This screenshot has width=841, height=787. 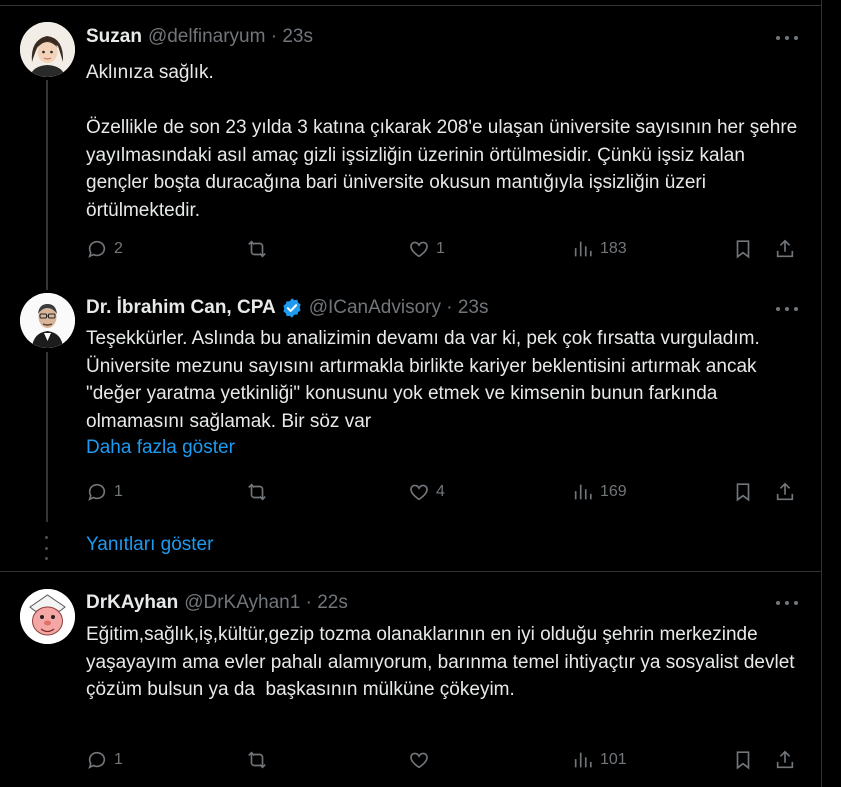 I want to click on avatar-cartoon, so click(x=47, y=616).